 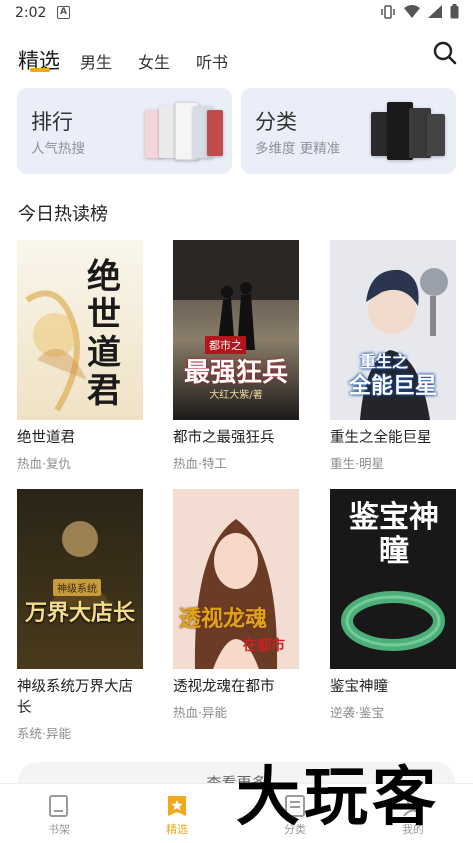 I want to click on wifi-icon, so click(x=412, y=11).